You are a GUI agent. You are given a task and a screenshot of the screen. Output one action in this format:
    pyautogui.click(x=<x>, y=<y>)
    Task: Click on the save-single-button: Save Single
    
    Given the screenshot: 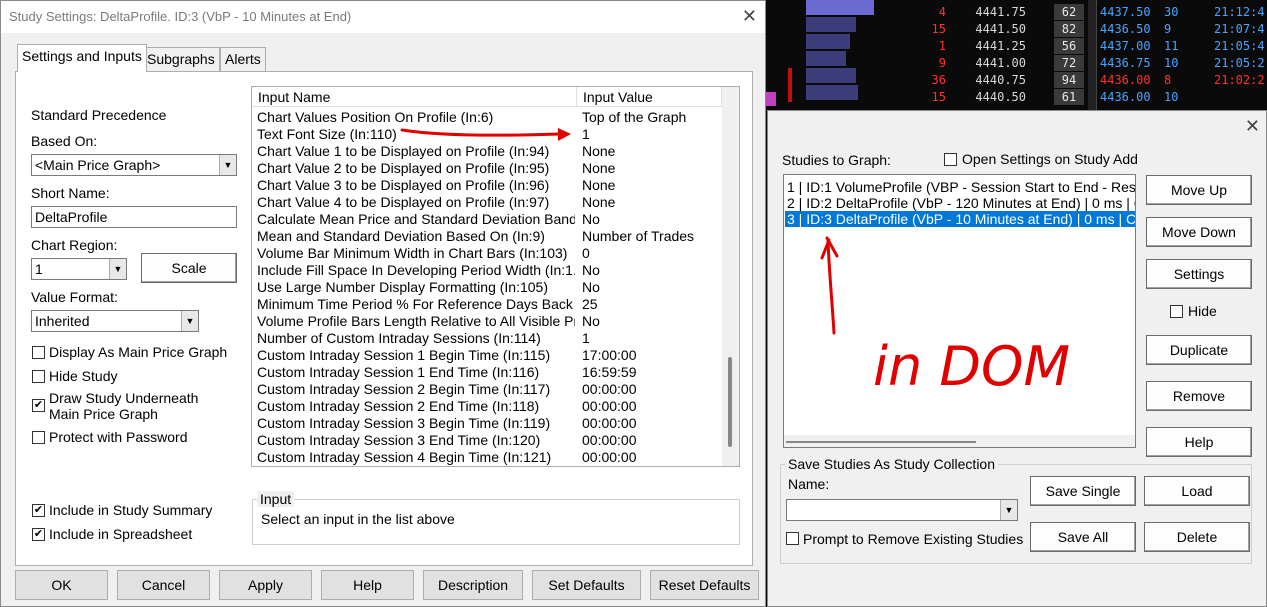 What is the action you would take?
    pyautogui.click(x=1083, y=491)
    